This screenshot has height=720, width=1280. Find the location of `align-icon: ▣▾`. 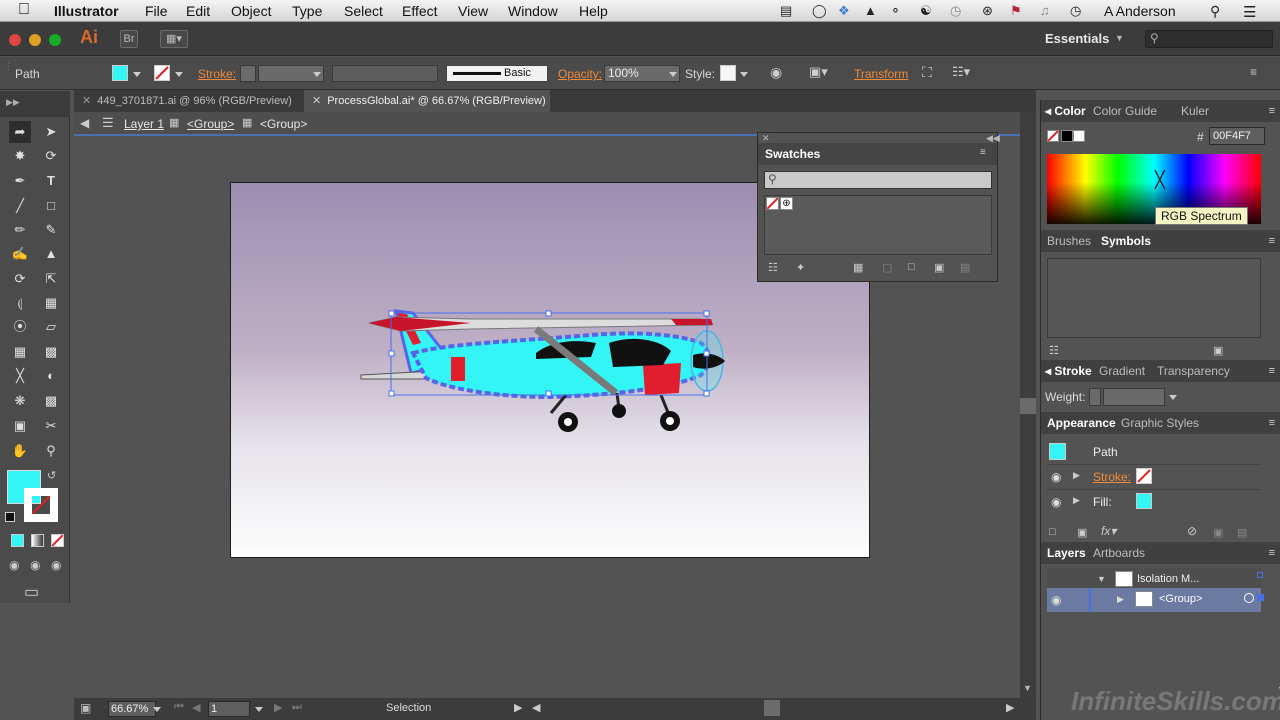

align-icon: ▣▾ is located at coordinates (818, 72).